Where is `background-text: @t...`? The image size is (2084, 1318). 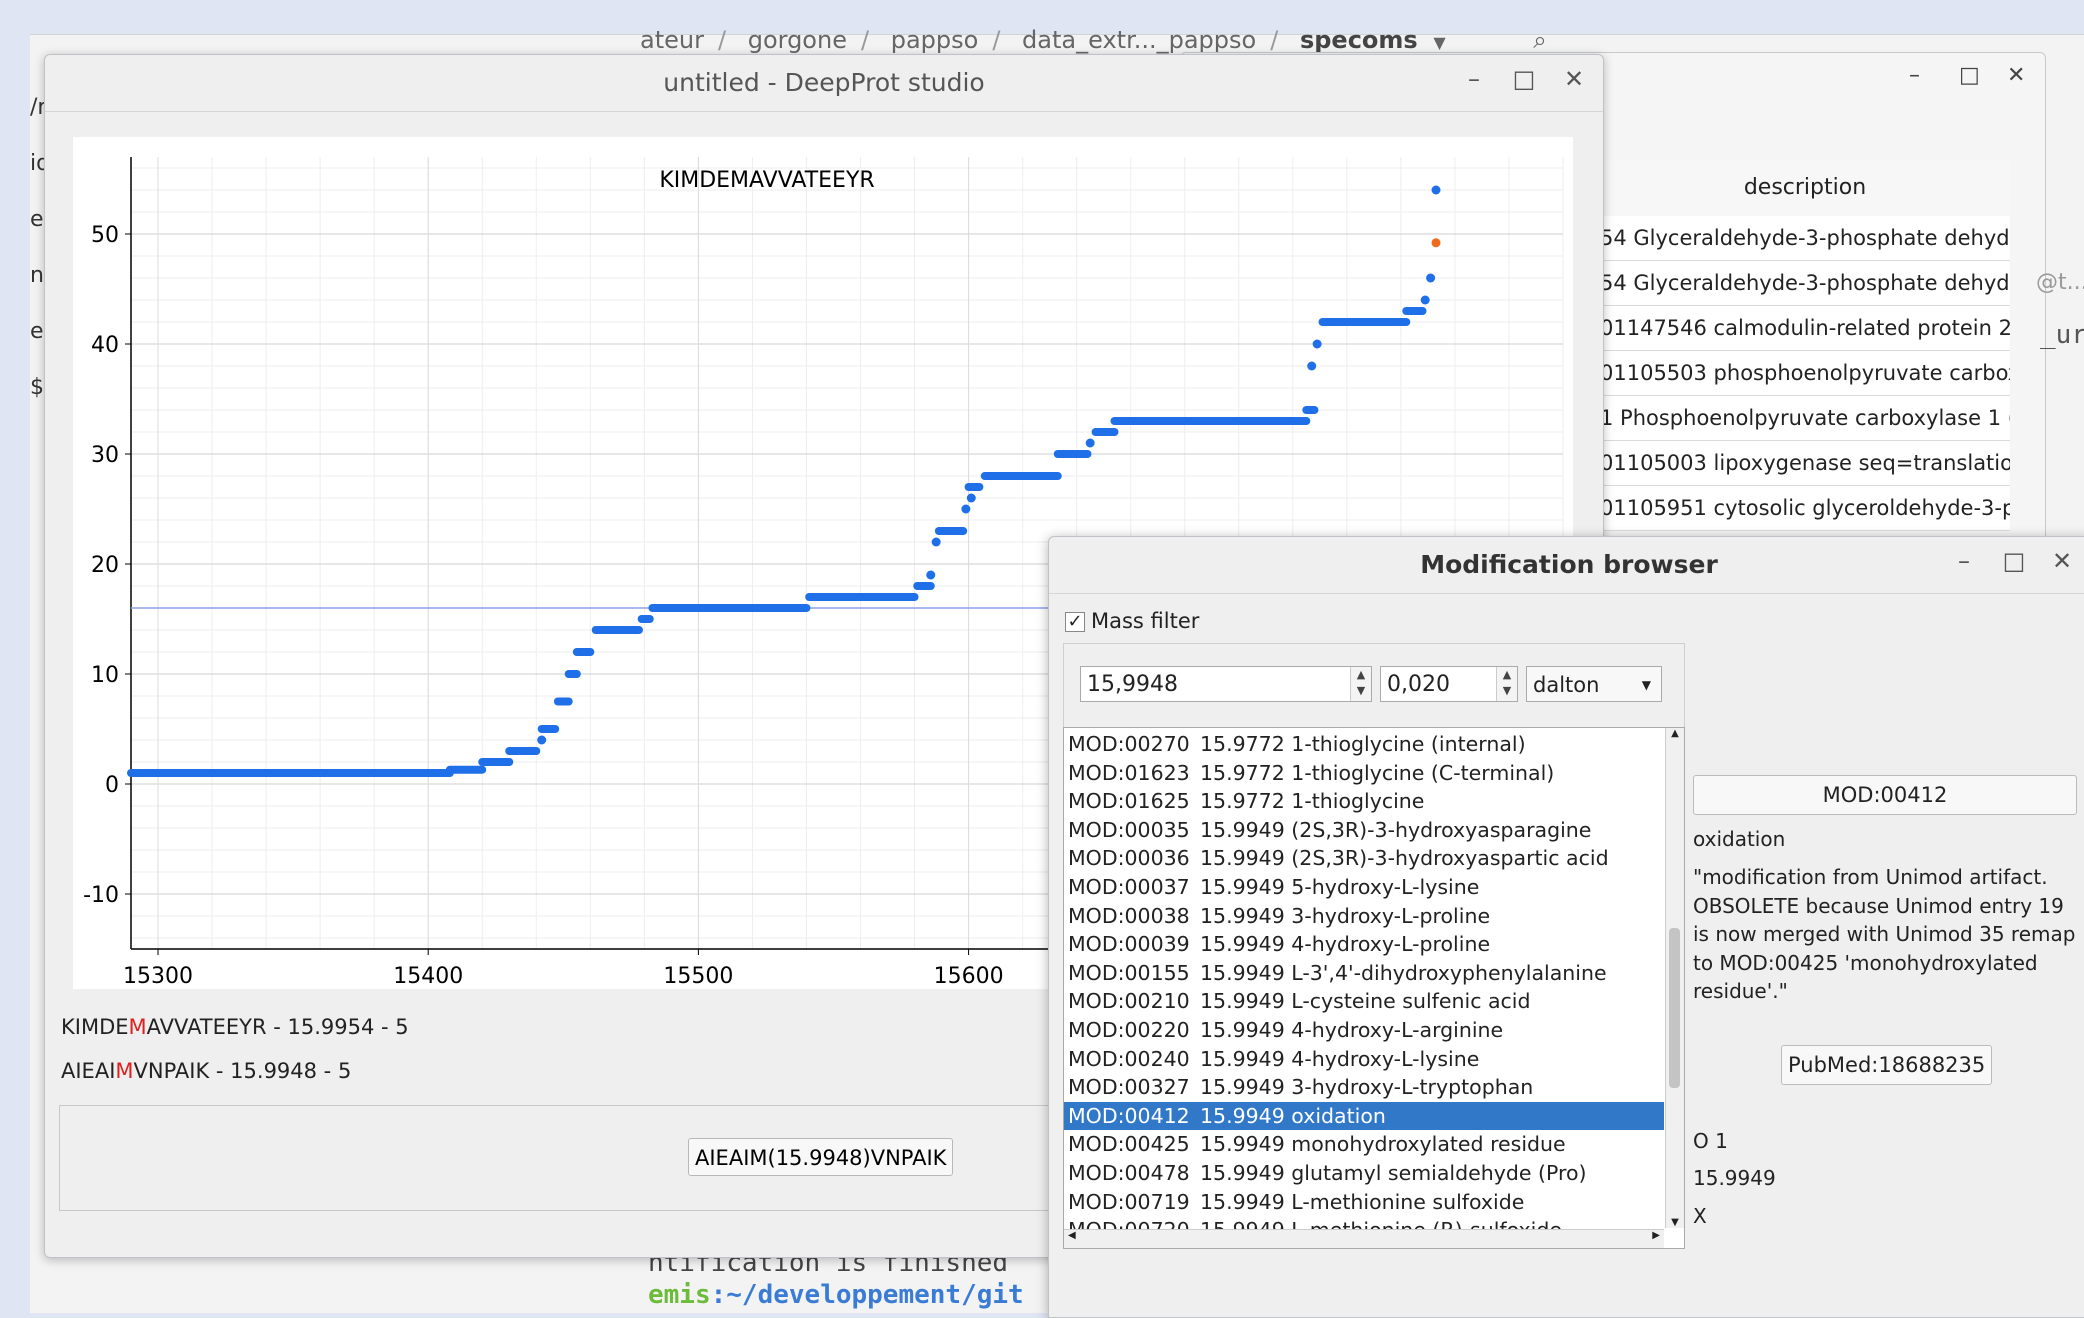 background-text: @t... is located at coordinates (2060, 282).